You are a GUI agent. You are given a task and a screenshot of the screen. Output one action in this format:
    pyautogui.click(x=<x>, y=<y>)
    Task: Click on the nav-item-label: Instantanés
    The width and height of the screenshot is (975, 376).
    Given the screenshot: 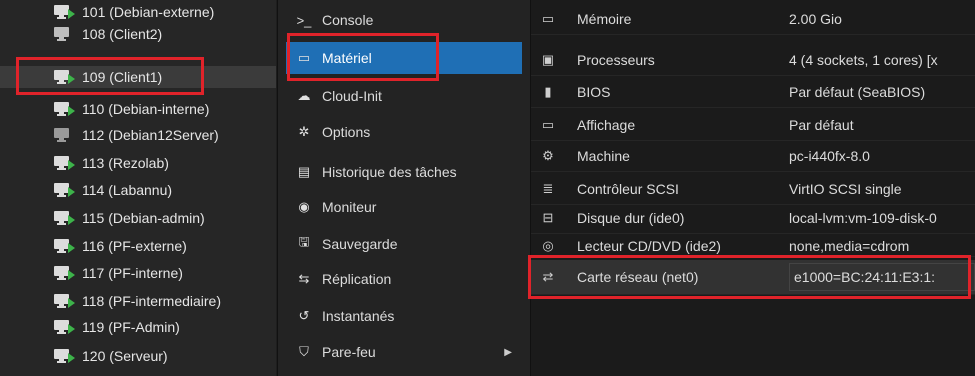 What is the action you would take?
    pyautogui.click(x=358, y=316)
    